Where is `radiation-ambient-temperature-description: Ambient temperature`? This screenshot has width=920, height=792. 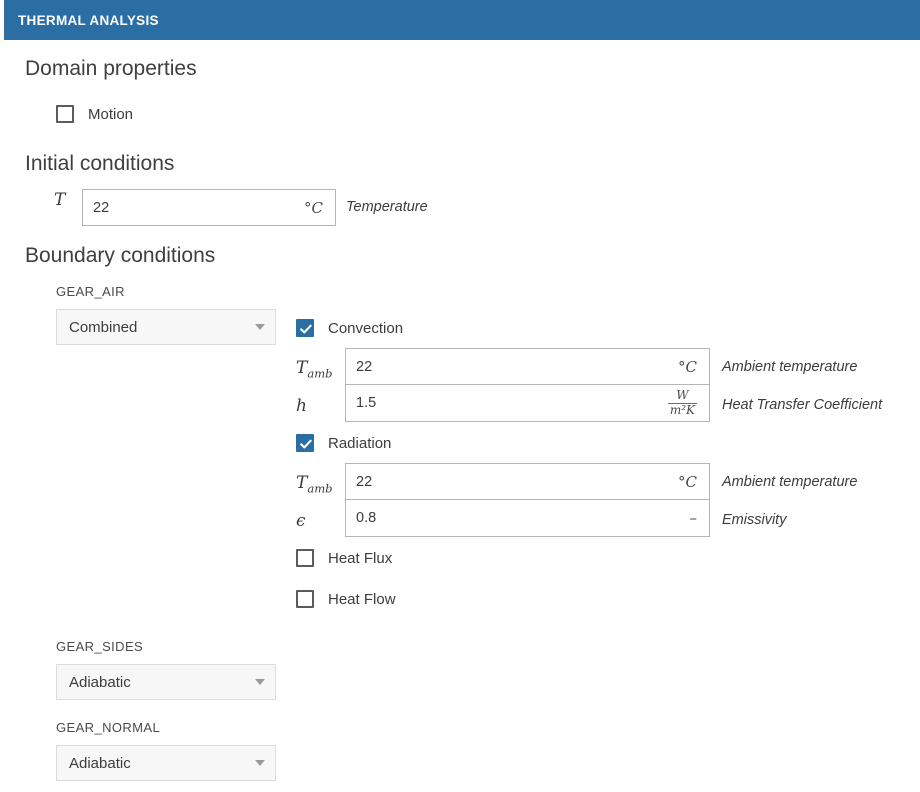 radiation-ambient-temperature-description: Ambient temperature is located at coordinates (790, 482).